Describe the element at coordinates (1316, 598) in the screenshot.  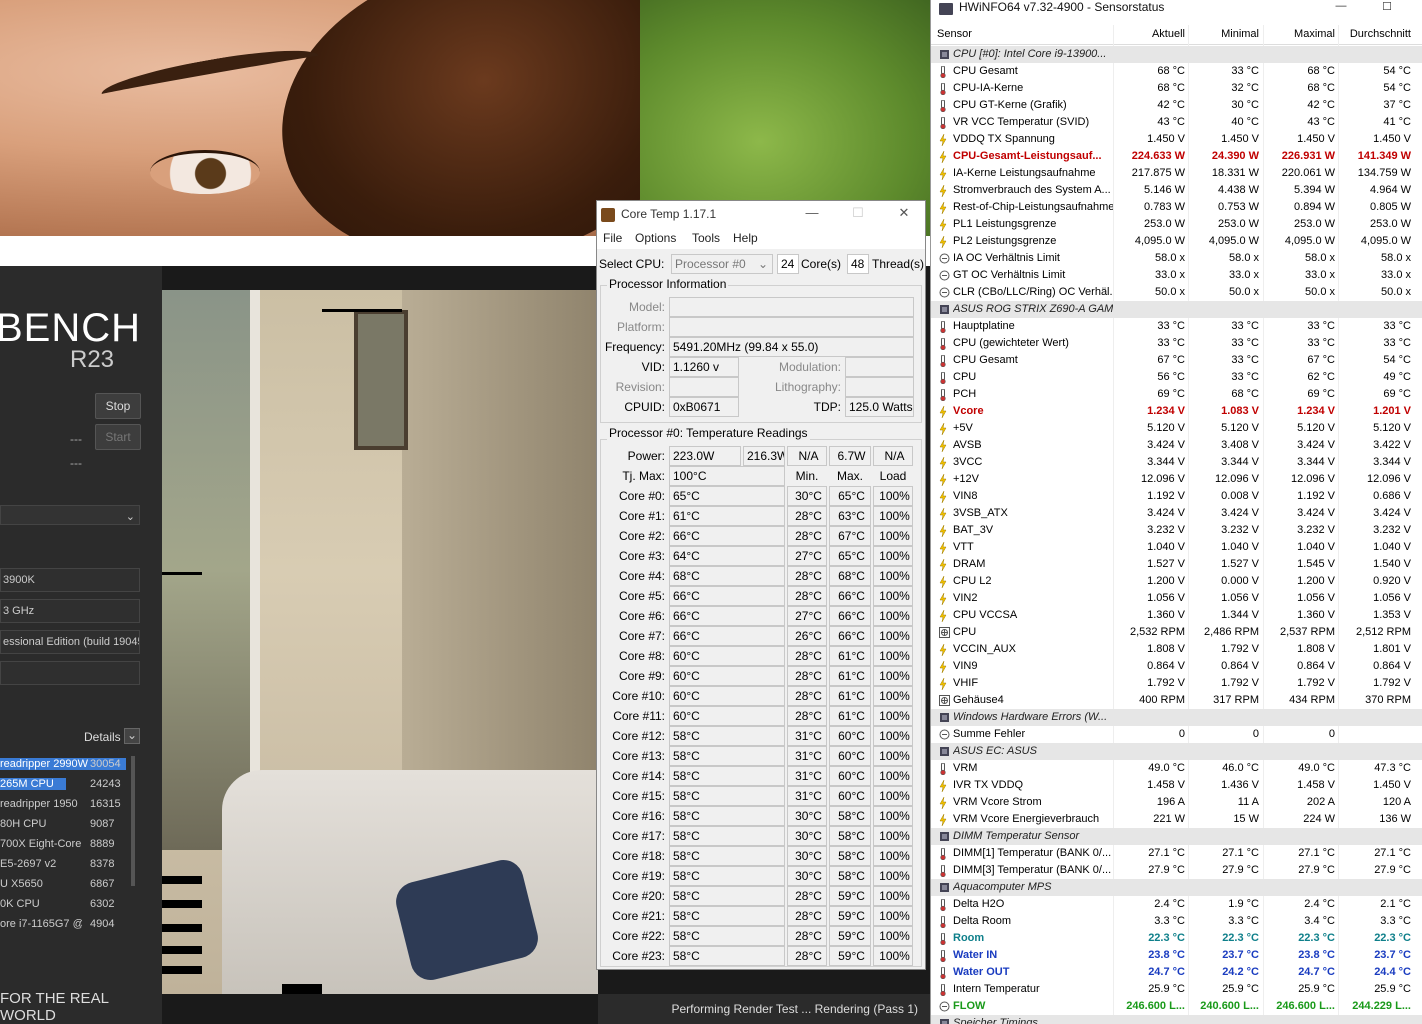
I see `sensor-max: 1.056 V` at that location.